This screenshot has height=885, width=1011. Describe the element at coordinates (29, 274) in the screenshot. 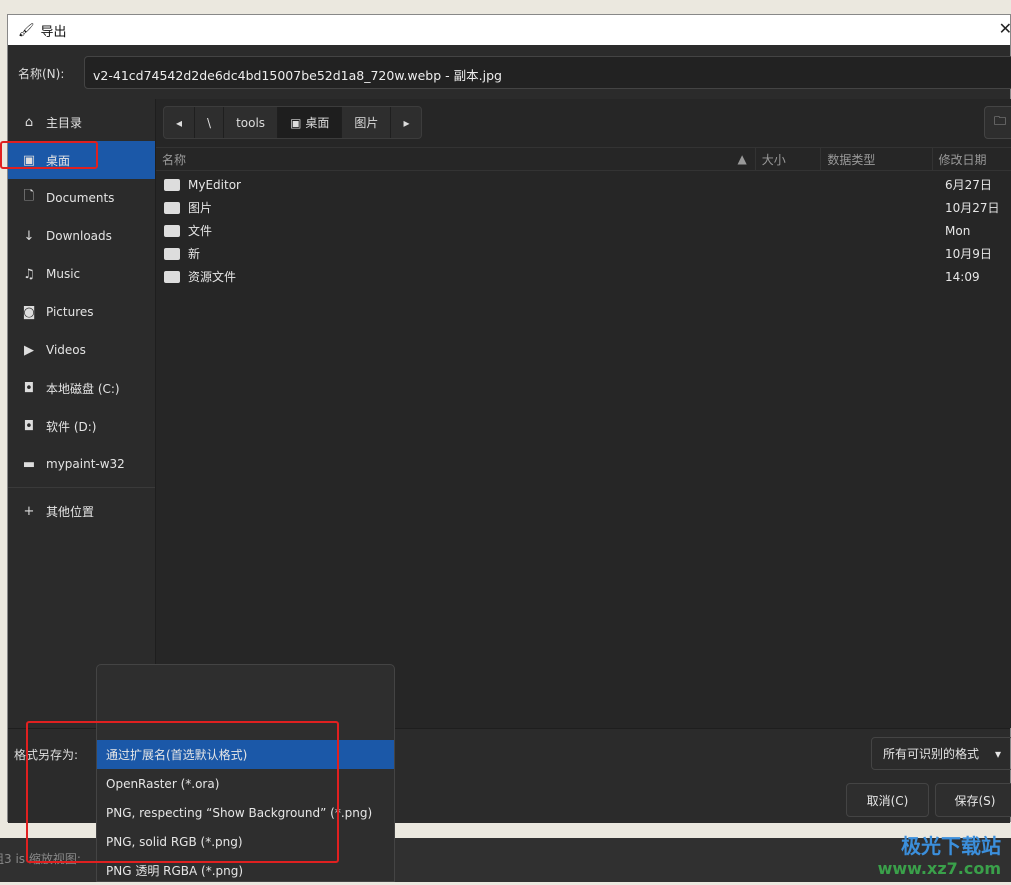

I see `music-icon: ♫` at that location.